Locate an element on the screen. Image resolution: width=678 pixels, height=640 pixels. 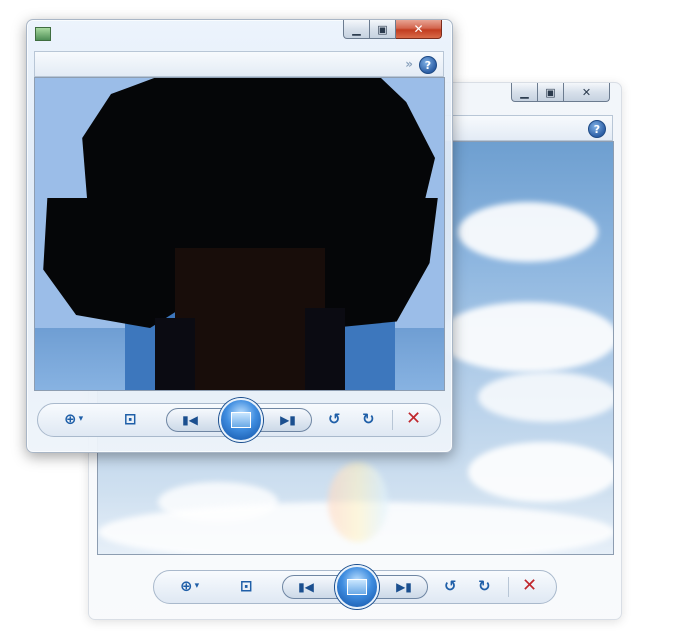
front-minimize-button: ▁ is located at coordinates (356, 29).